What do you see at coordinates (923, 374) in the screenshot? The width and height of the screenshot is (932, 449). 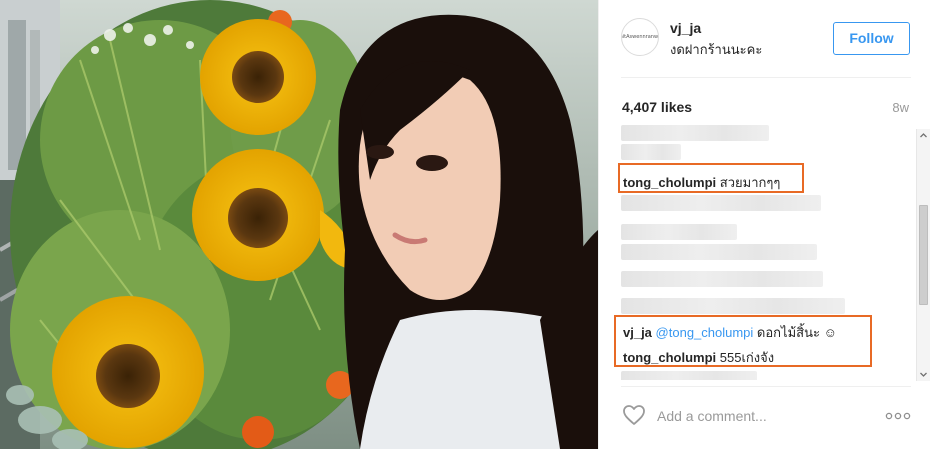 I see `scroll-down-arrow-icon` at bounding box center [923, 374].